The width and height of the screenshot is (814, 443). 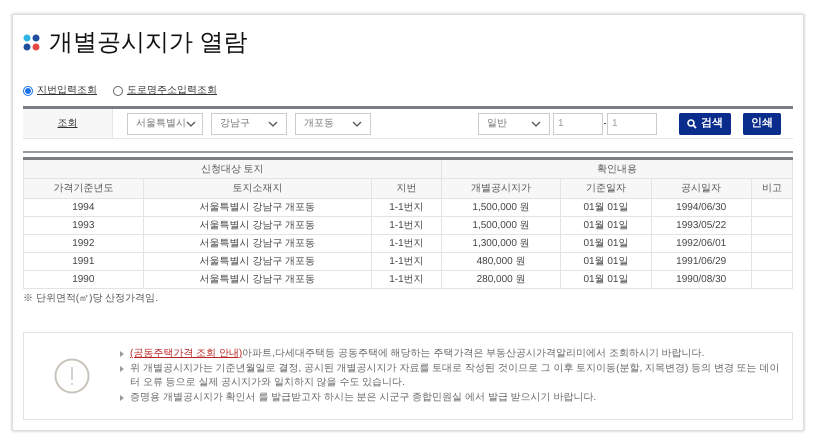 What do you see at coordinates (616, 168) in the screenshot?
I see `group-header: 확인내용` at bounding box center [616, 168].